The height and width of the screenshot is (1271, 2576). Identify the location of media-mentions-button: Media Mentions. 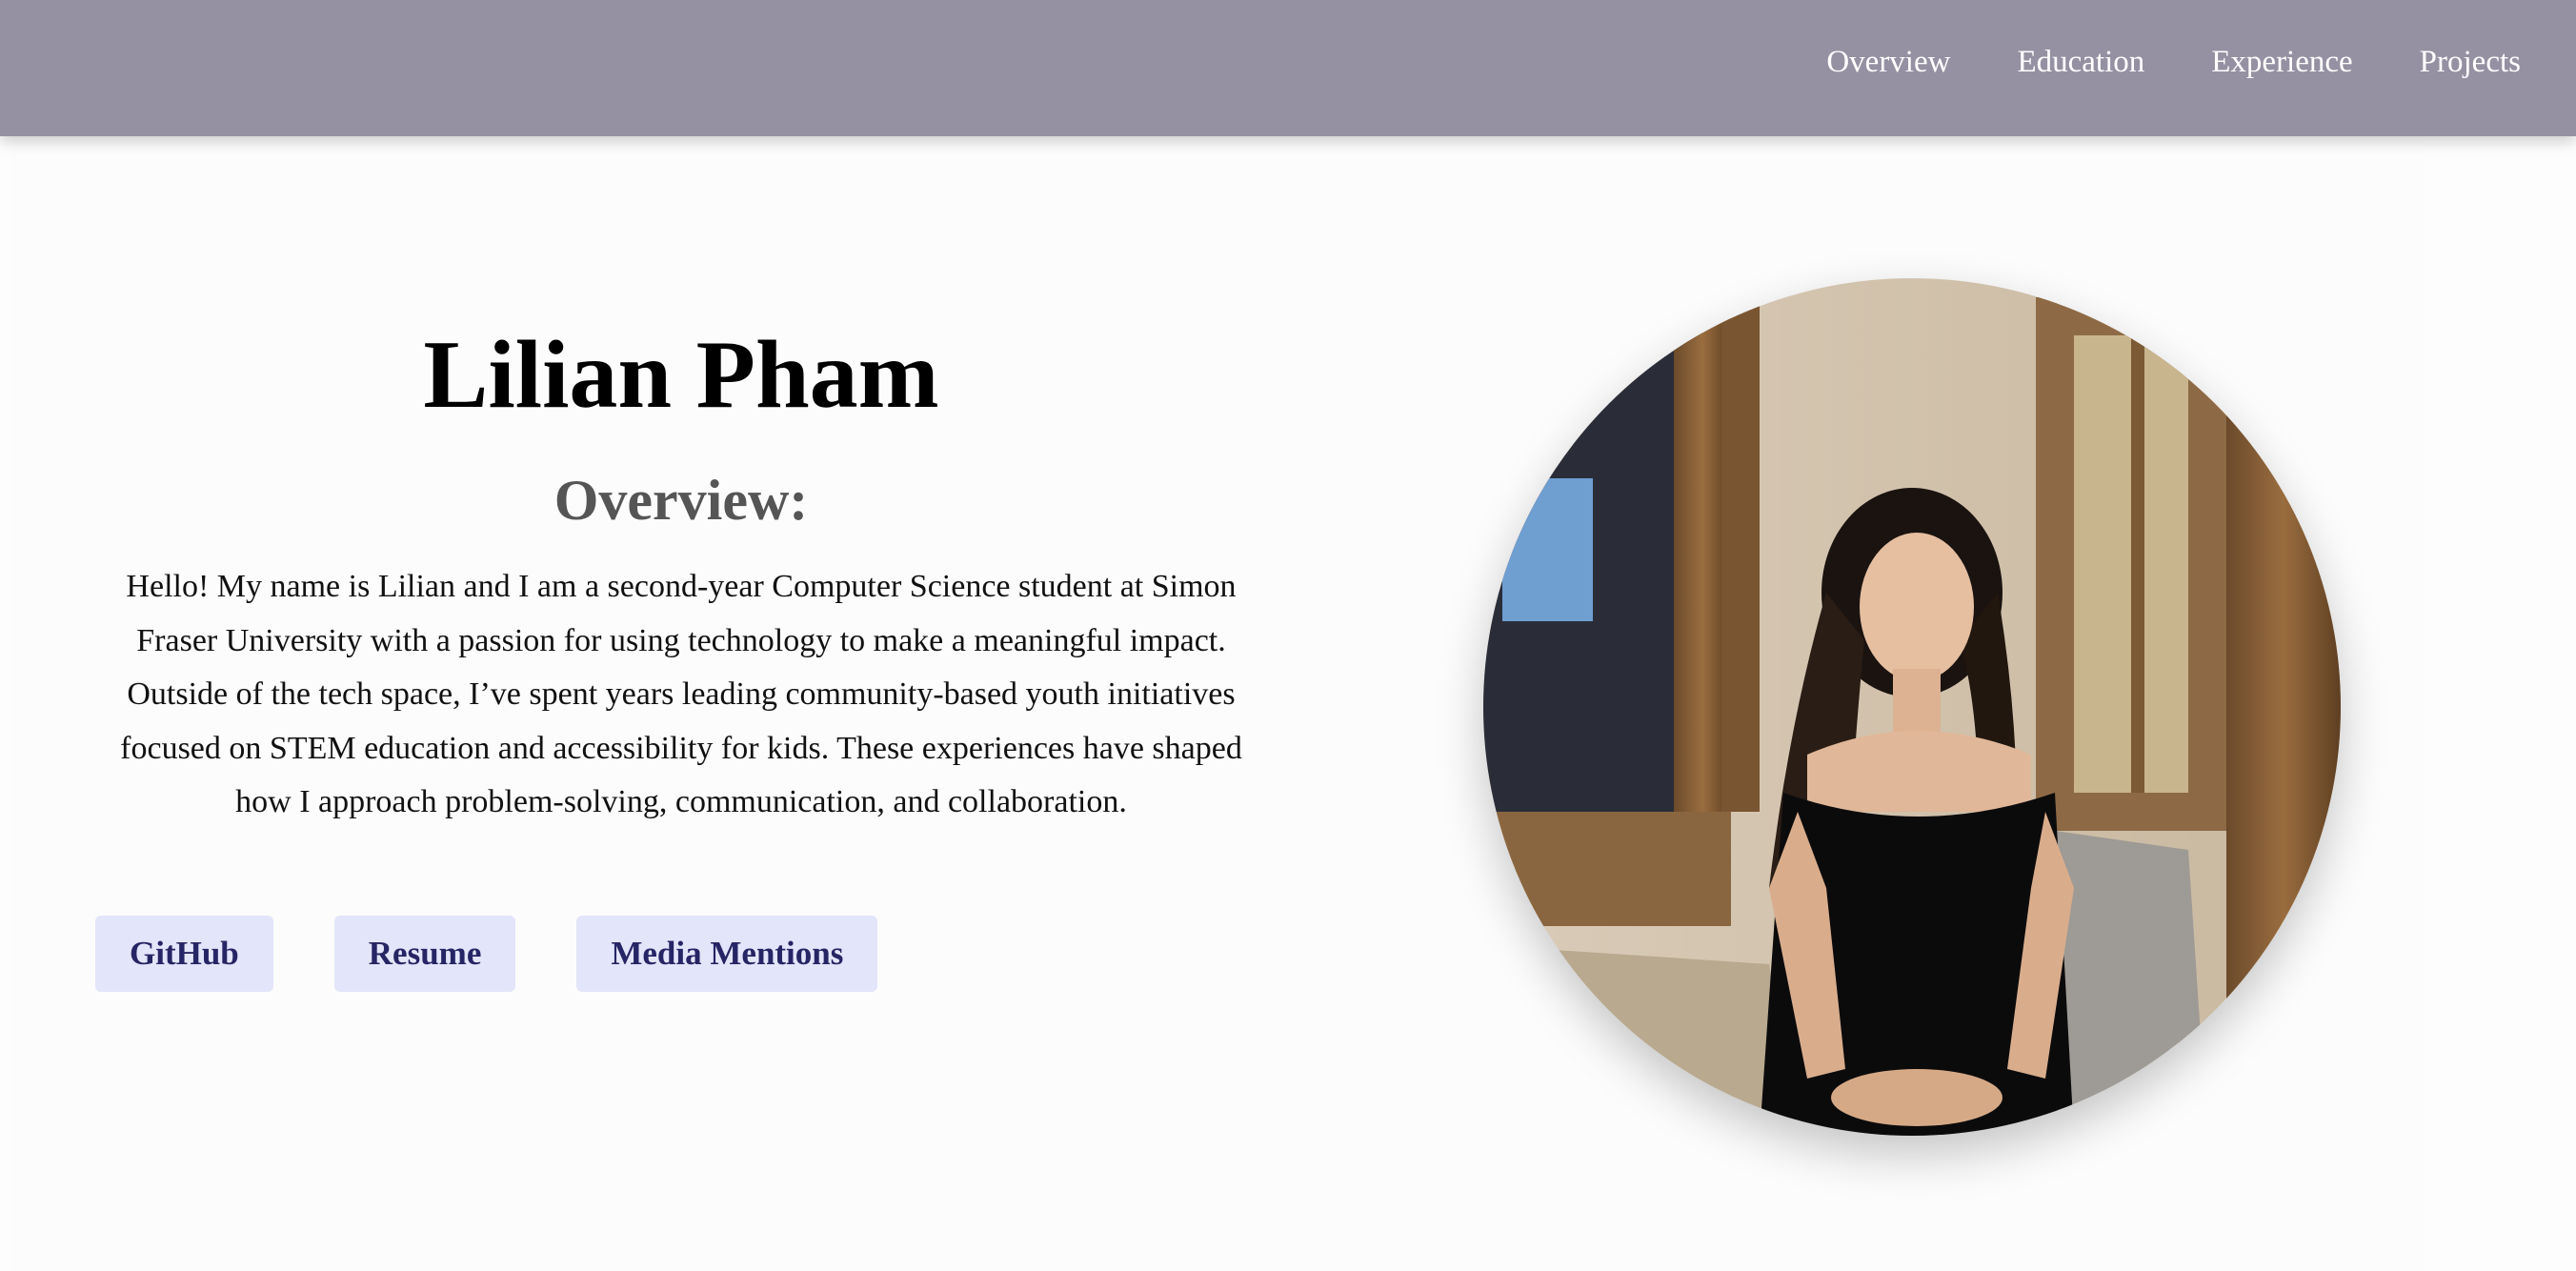
(727, 954).